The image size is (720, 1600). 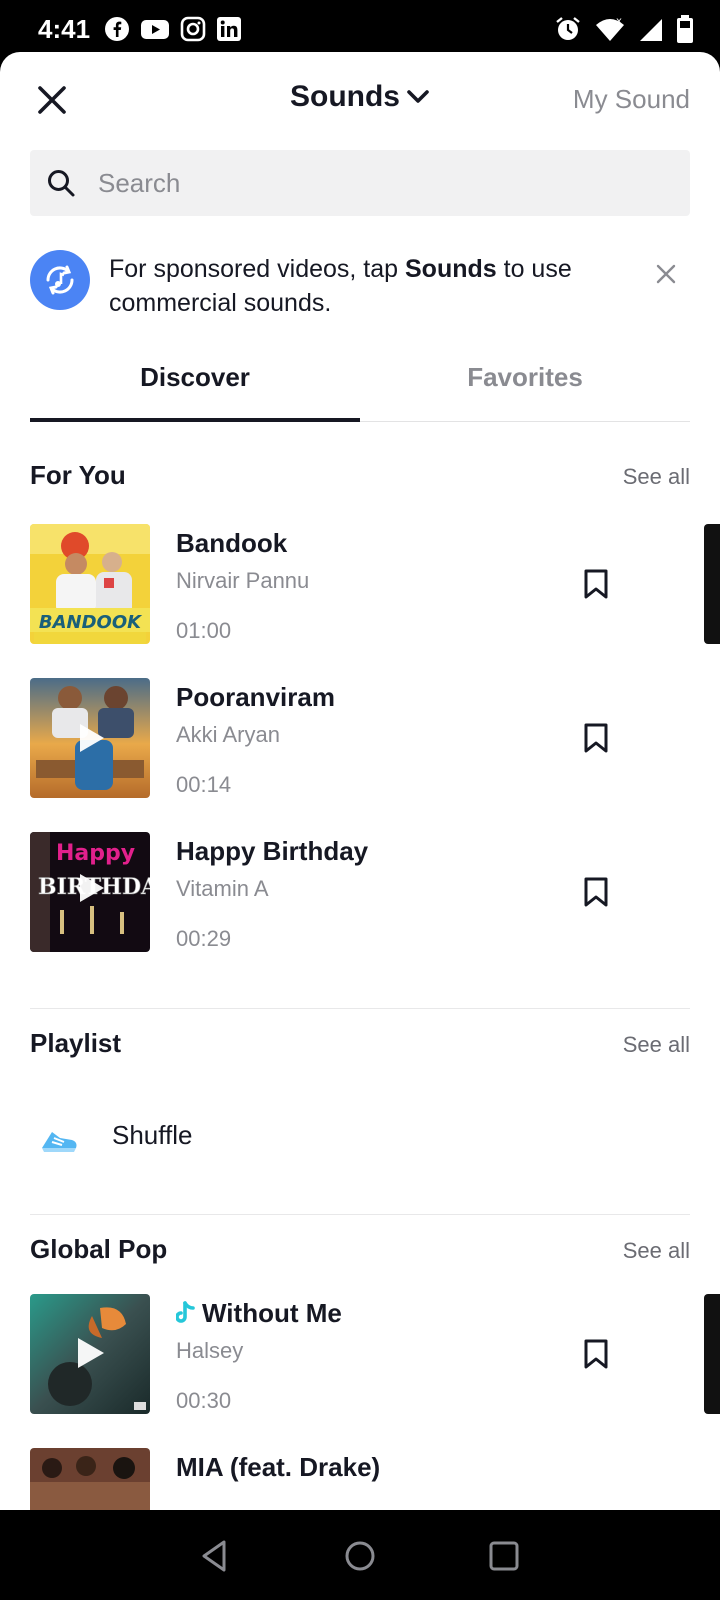 What do you see at coordinates (204, 938) in the screenshot?
I see `track-duration: 00:29` at bounding box center [204, 938].